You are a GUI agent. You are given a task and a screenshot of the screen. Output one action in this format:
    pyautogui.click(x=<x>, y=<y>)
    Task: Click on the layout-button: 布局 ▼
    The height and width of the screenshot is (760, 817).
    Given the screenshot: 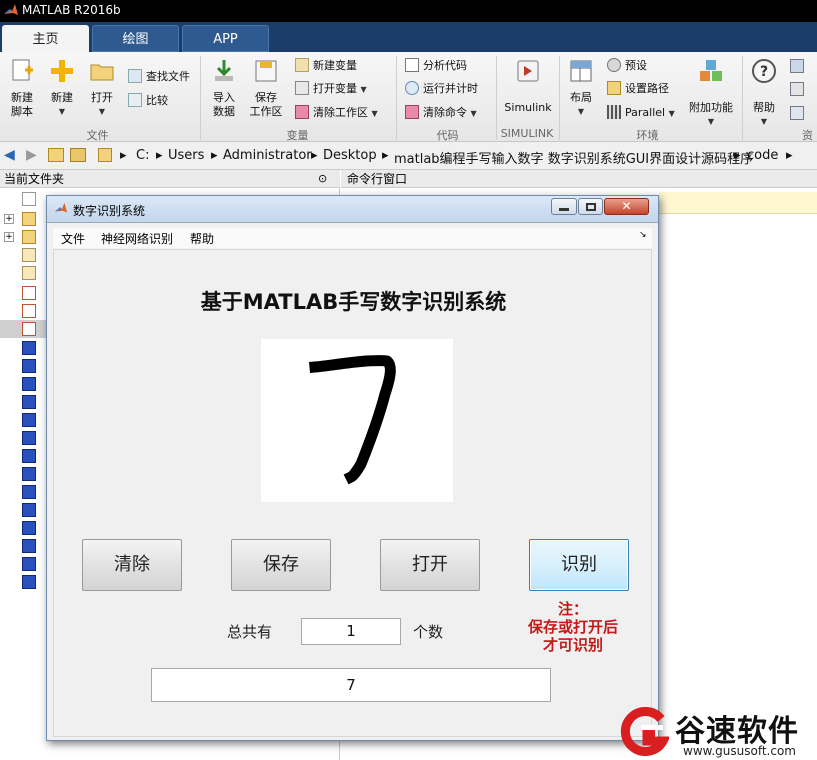 What is the action you would take?
    pyautogui.click(x=581, y=88)
    